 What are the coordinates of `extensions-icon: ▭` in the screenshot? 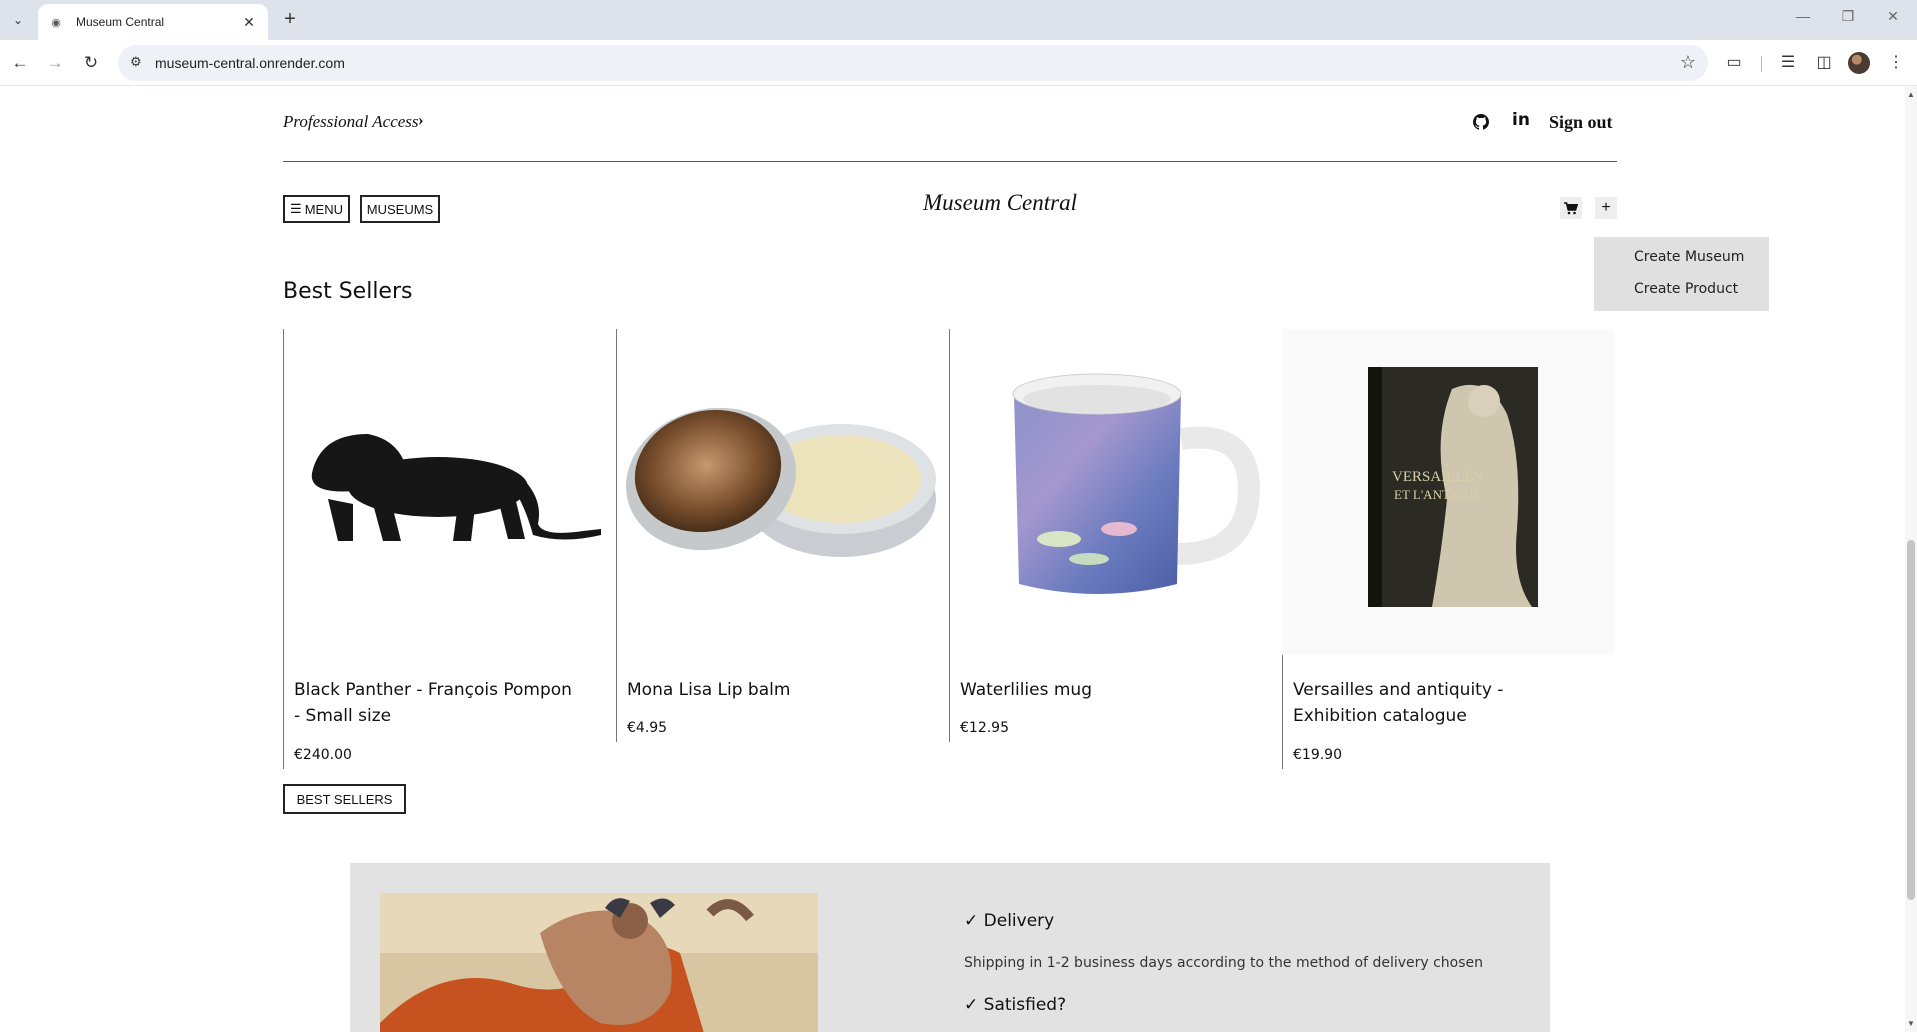 It's located at (1734, 62).